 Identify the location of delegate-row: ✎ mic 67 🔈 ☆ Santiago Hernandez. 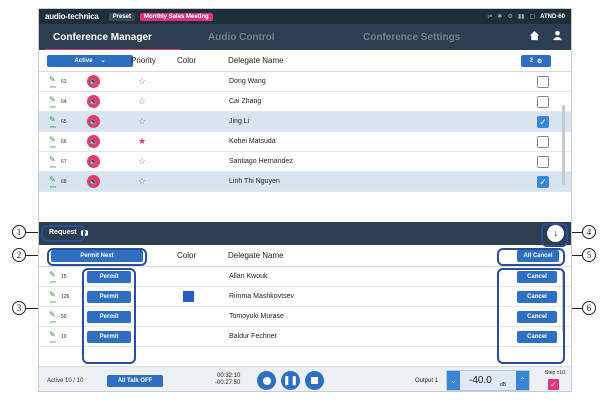
(305, 162).